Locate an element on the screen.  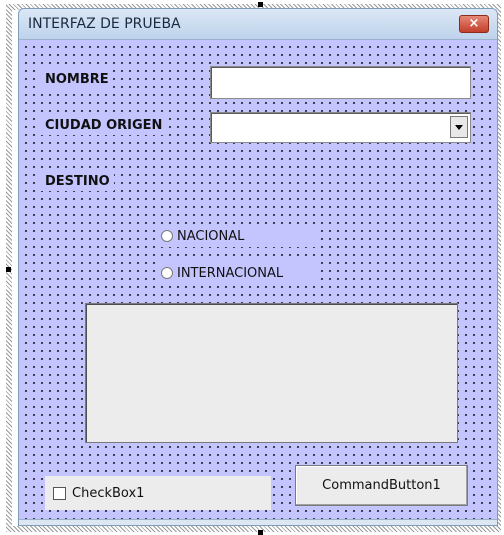
nombre-textbox is located at coordinates (340, 82).